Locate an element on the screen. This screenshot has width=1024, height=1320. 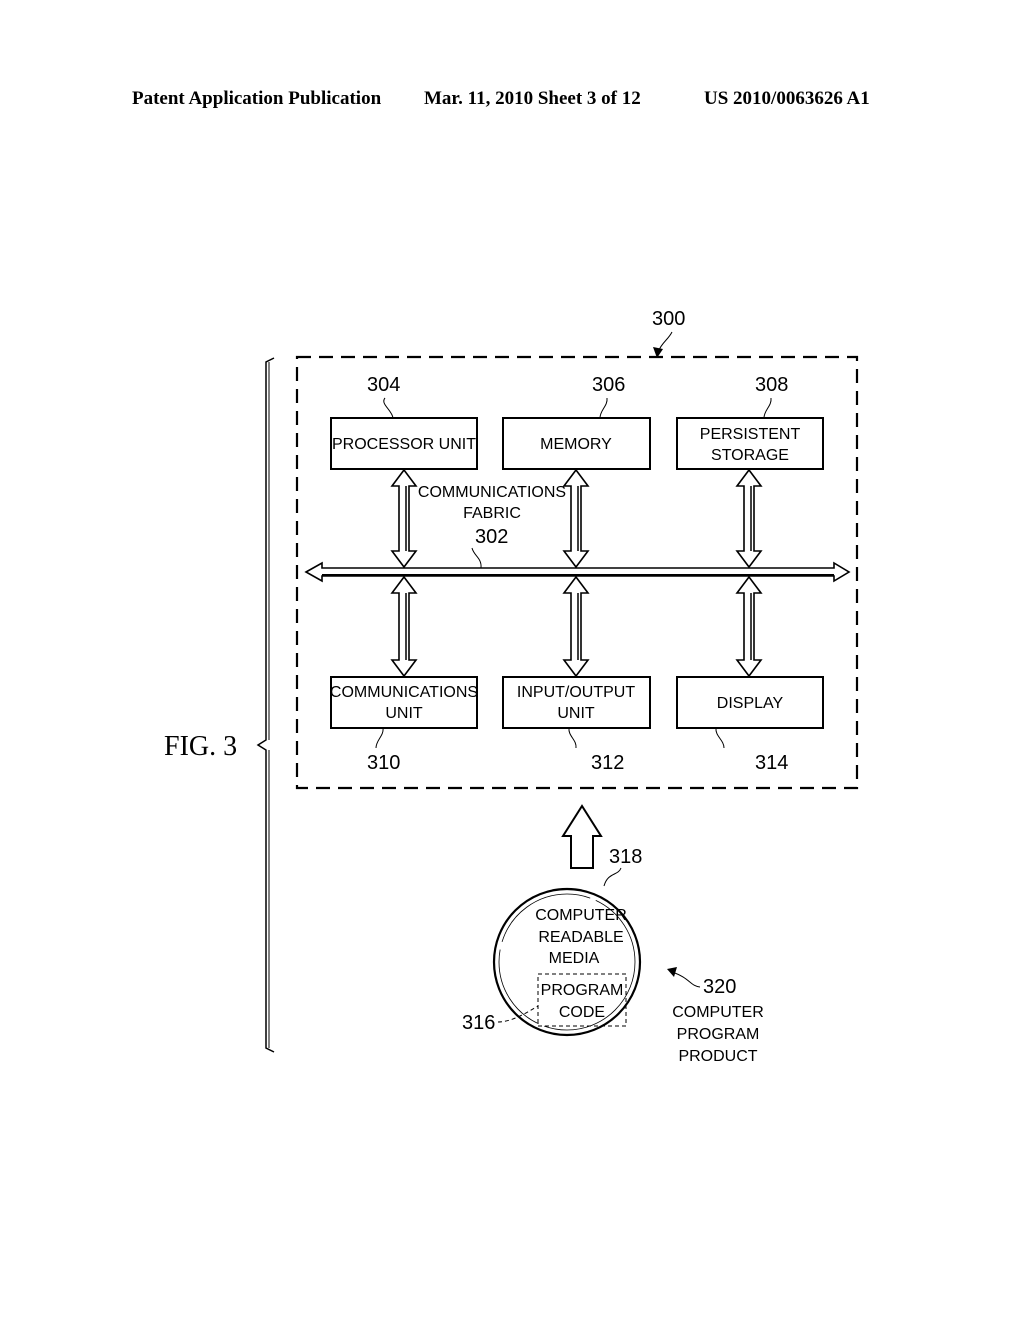
svg-text: MEMORY is located at coordinates (576, 444).